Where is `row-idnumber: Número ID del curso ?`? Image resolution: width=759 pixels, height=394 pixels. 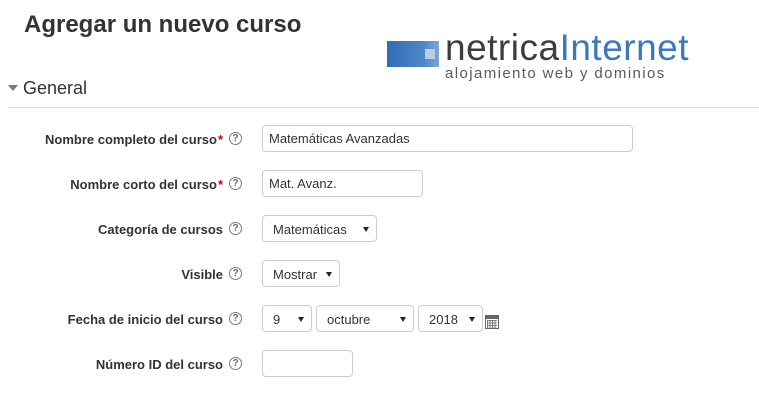 row-idnumber: Número ID del curso ? is located at coordinates (379, 365).